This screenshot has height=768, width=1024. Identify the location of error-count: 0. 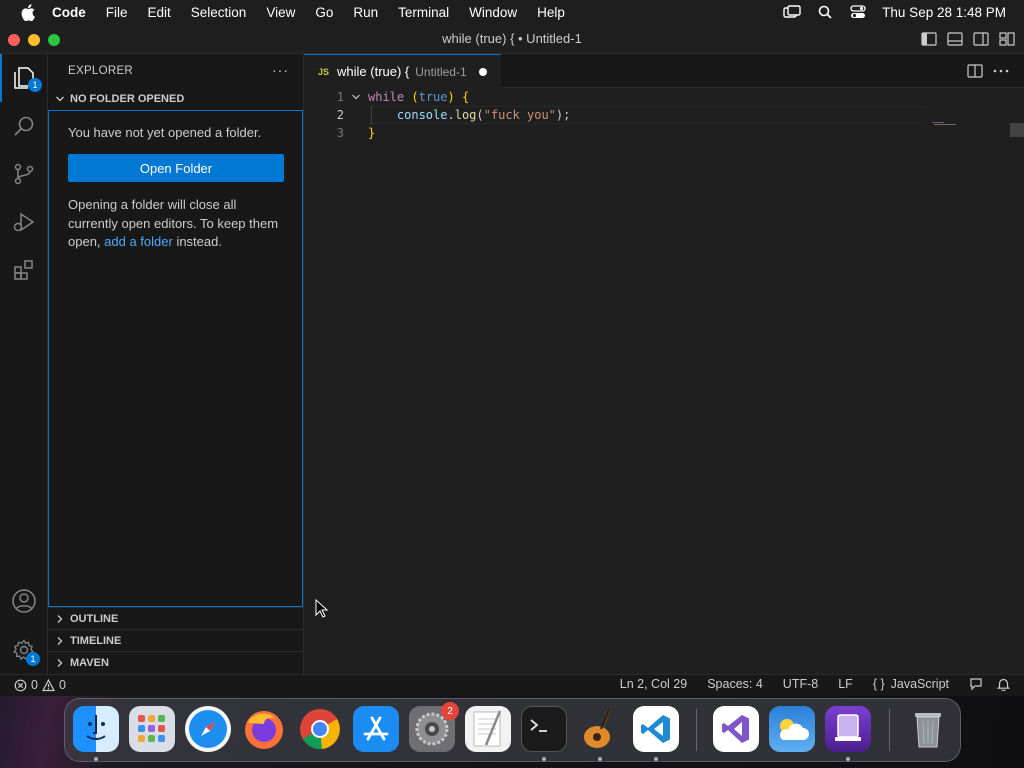
(34, 685).